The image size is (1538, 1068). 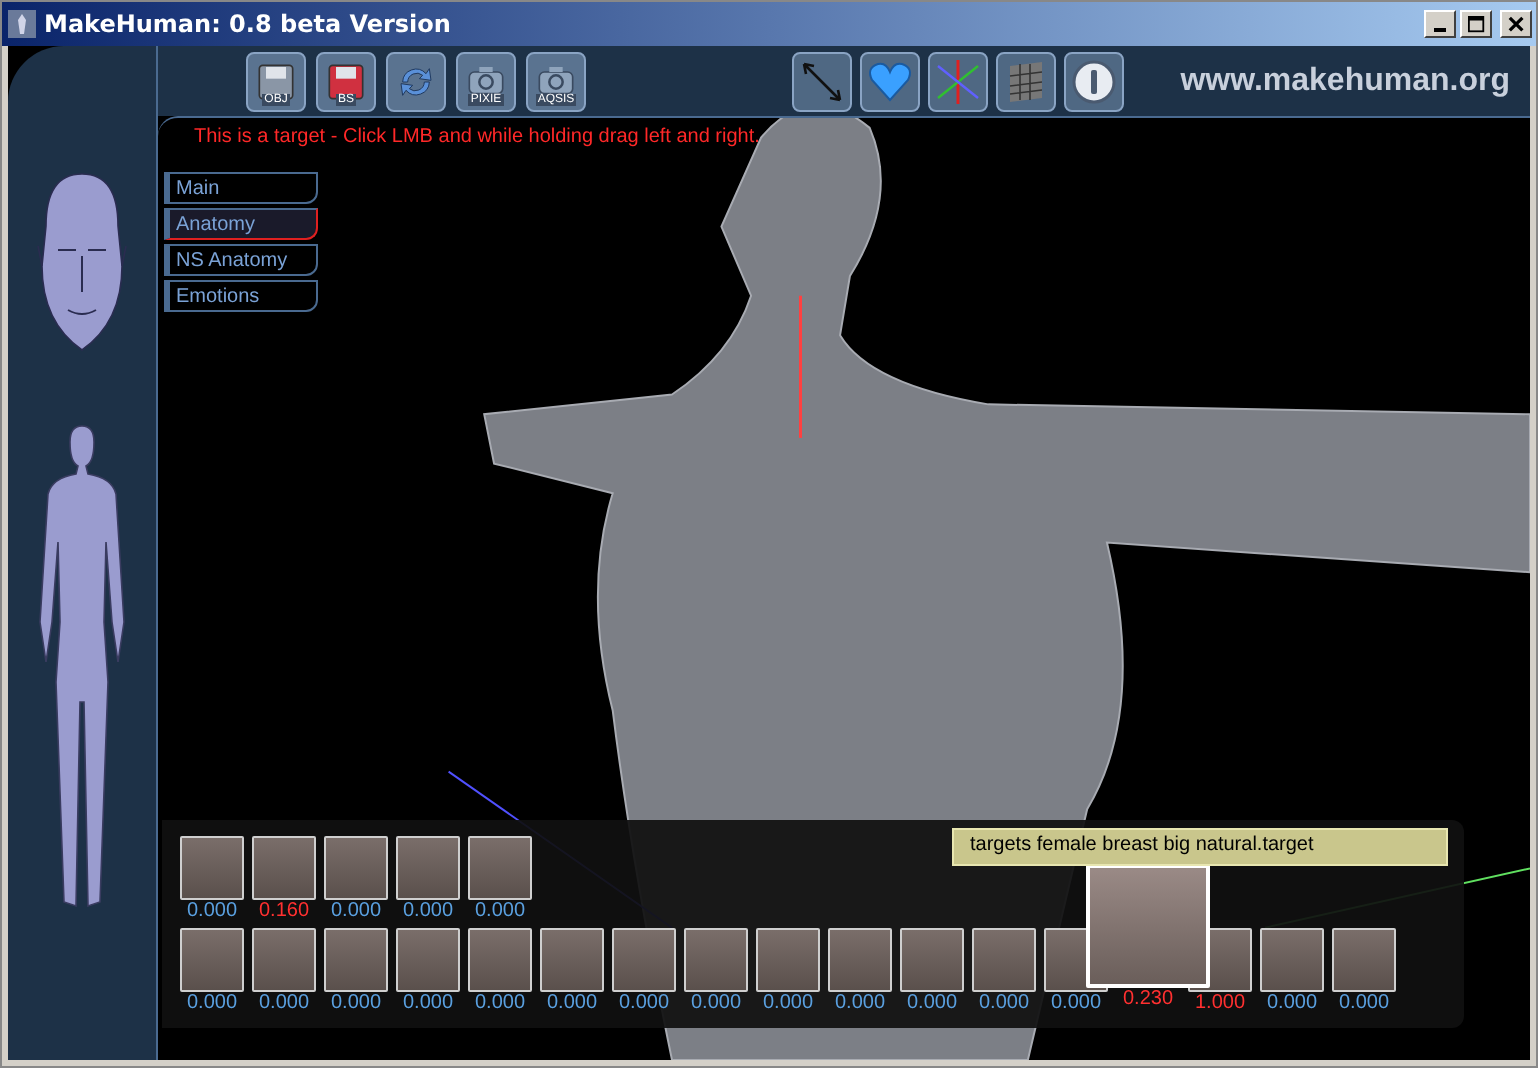 I want to click on tooltip: targets female breast big natural.target, so click(x=1200, y=847).